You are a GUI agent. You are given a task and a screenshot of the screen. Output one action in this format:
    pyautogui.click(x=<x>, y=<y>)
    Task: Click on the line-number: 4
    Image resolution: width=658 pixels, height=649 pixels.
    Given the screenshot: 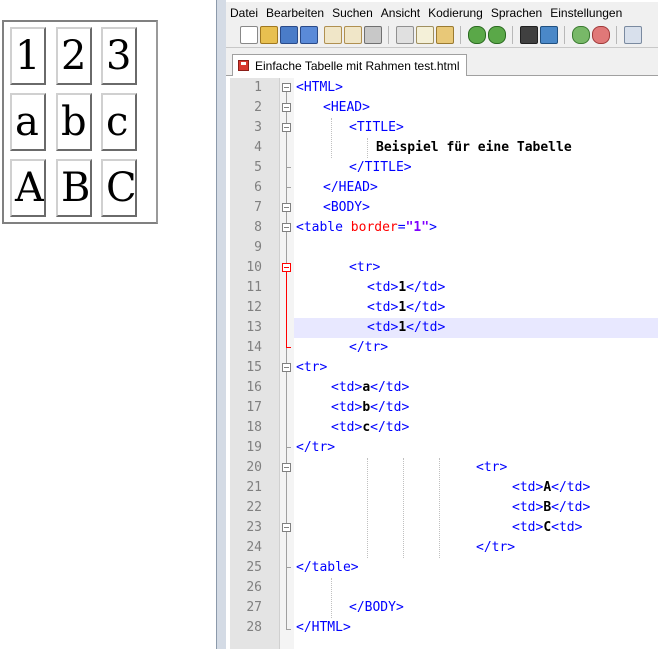 What is the action you would take?
    pyautogui.click(x=258, y=147)
    